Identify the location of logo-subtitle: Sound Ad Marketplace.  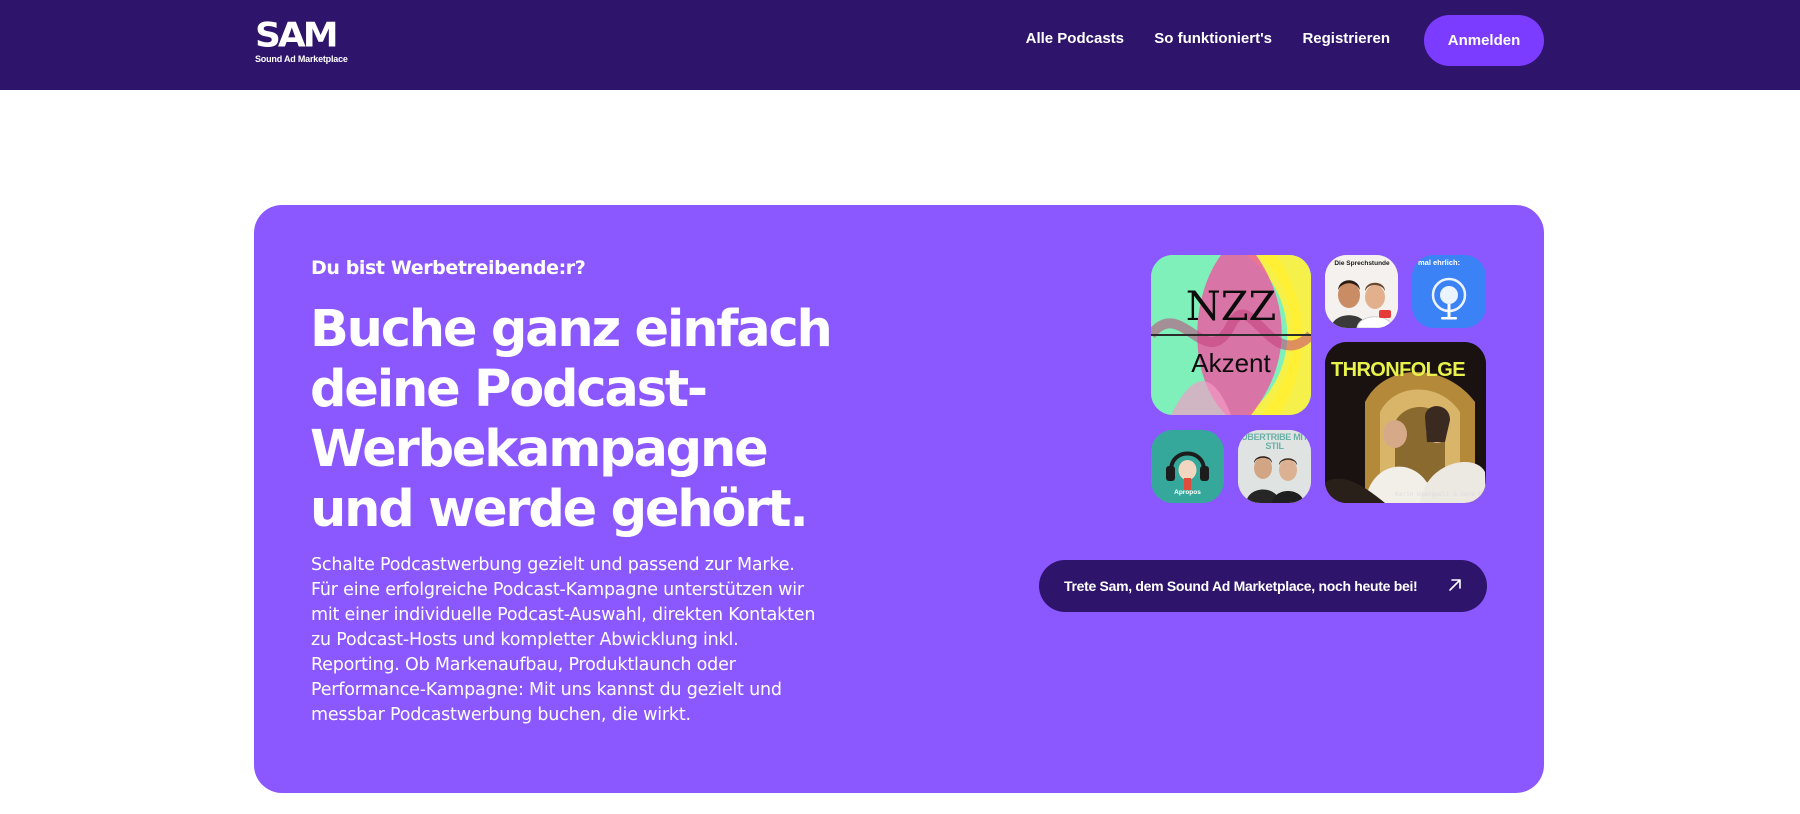
(301, 59).